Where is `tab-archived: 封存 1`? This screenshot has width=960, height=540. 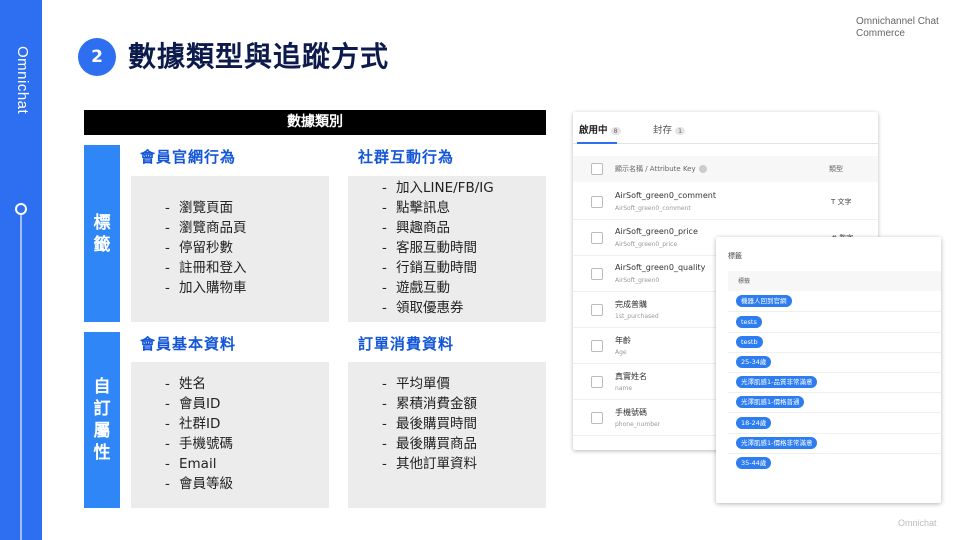 tab-archived: 封存 1 is located at coordinates (669, 129).